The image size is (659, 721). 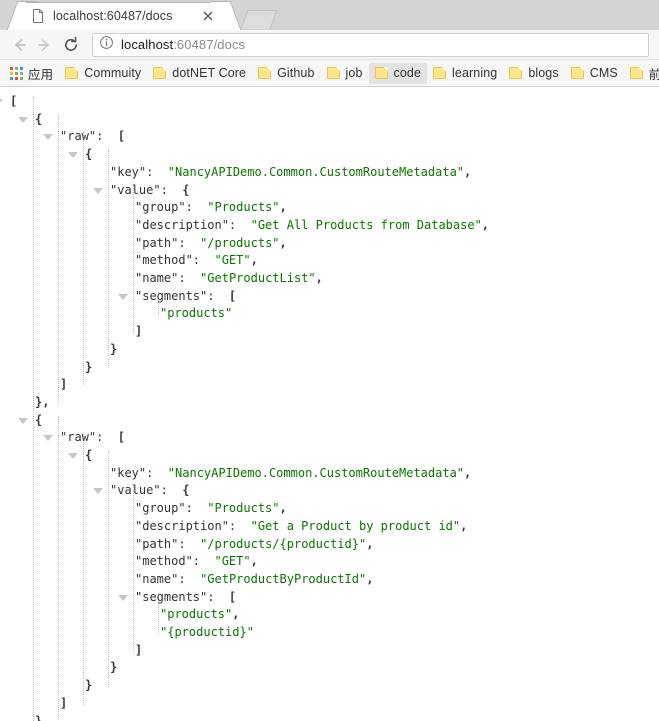 I want to click on close-icon, so click(x=208, y=16).